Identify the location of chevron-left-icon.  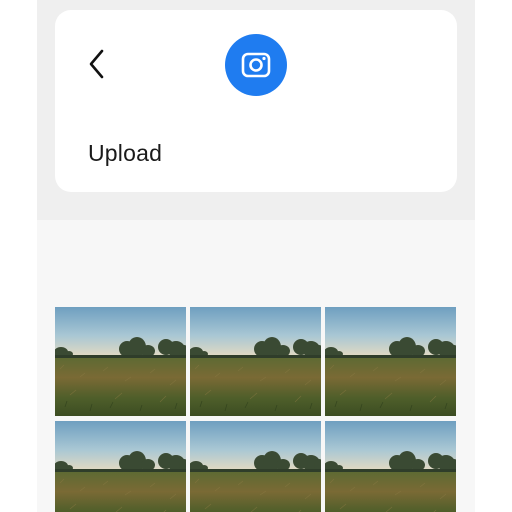
(96, 64).